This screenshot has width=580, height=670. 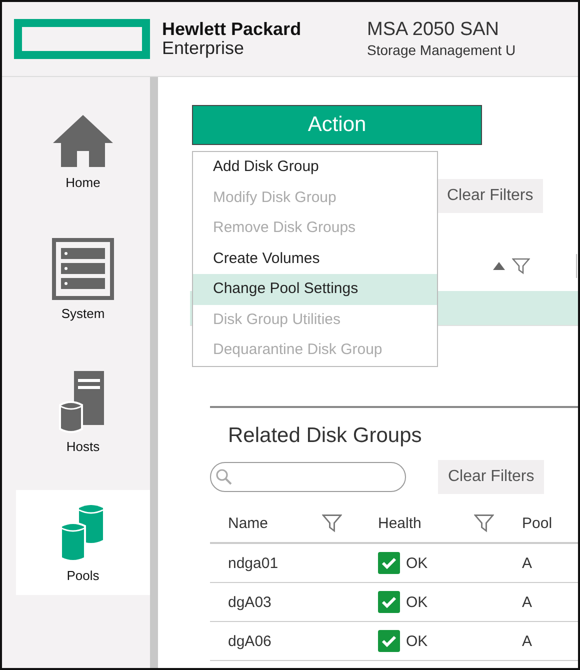 I want to click on menu-item: Change Pool Settings, so click(x=315, y=289).